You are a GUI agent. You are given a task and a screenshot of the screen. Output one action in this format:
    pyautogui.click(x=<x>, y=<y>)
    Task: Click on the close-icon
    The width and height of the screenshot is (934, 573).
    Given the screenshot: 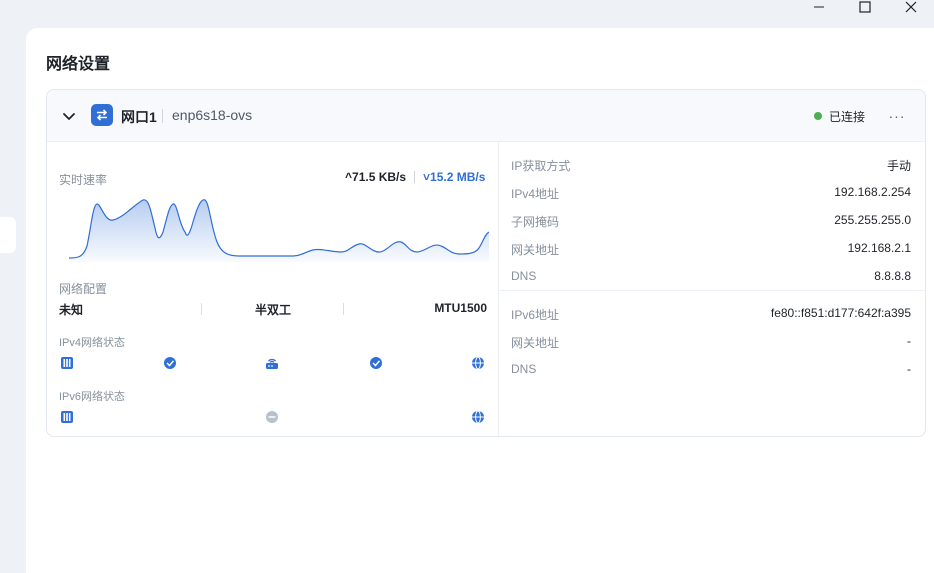 What is the action you would take?
    pyautogui.click(x=911, y=7)
    